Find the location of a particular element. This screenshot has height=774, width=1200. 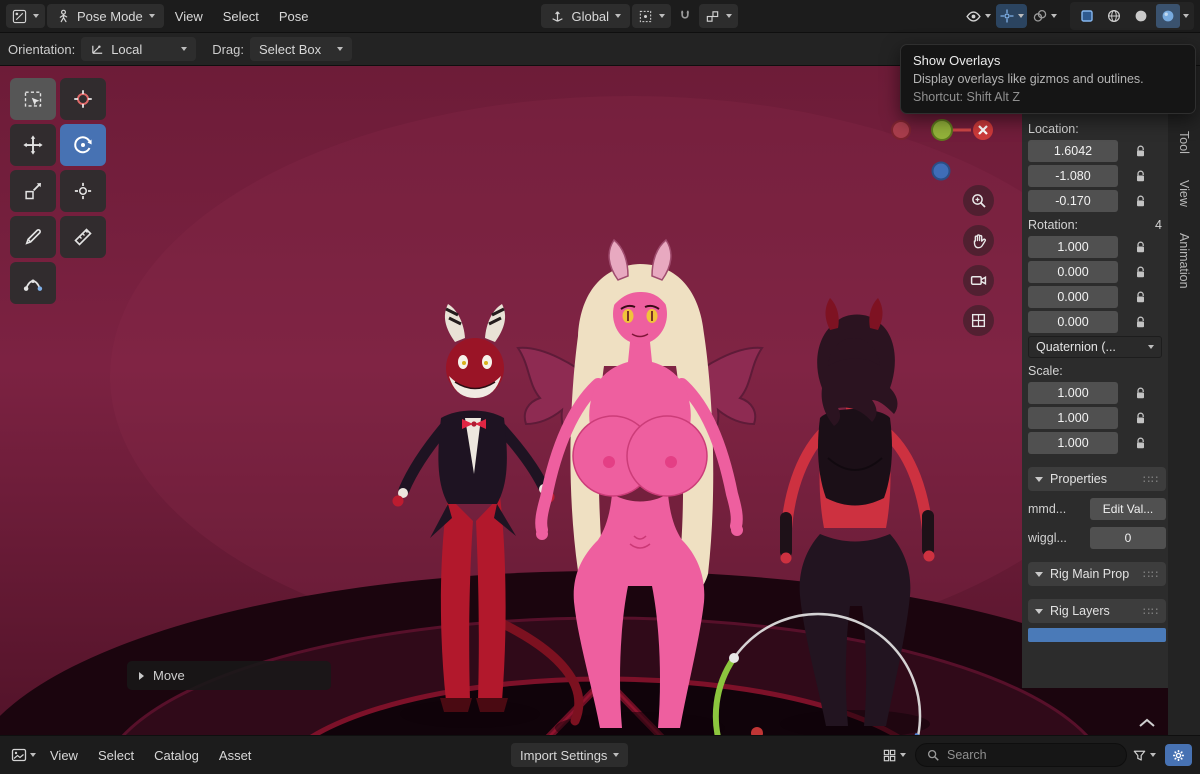

filter-dropdown is located at coordinates (1144, 755).